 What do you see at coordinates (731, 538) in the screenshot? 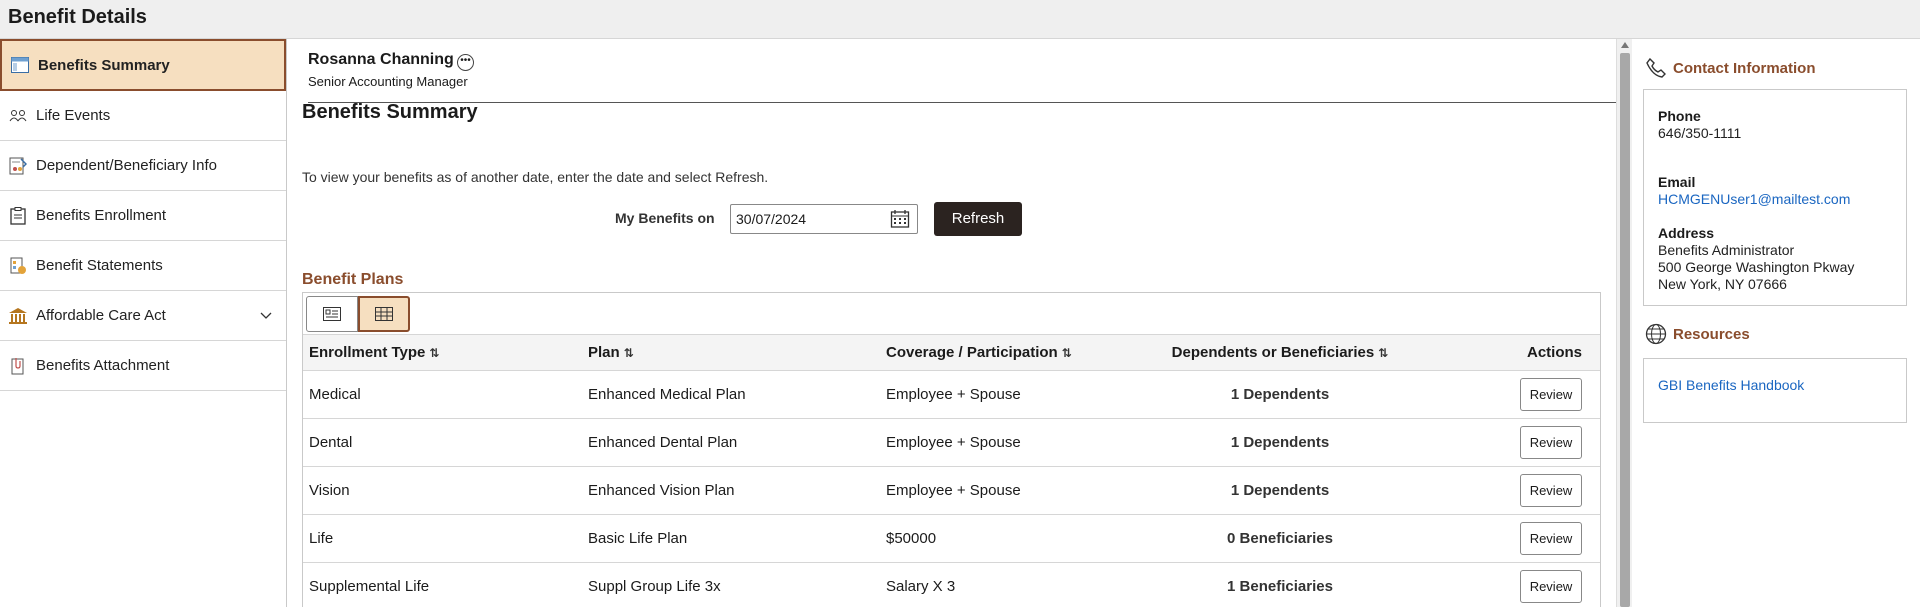
I see `plan-cell: Basic Life Plan` at bounding box center [731, 538].